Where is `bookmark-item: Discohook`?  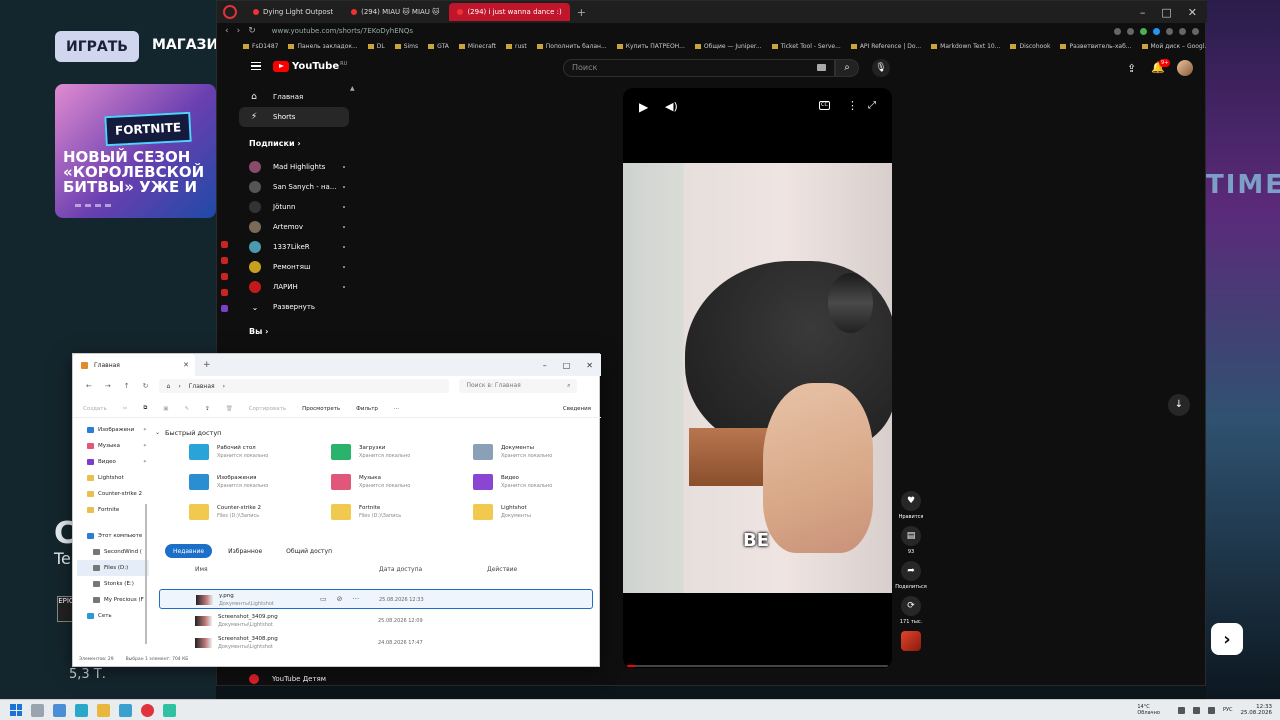
bookmark-item: Discohook is located at coordinates (1030, 46).